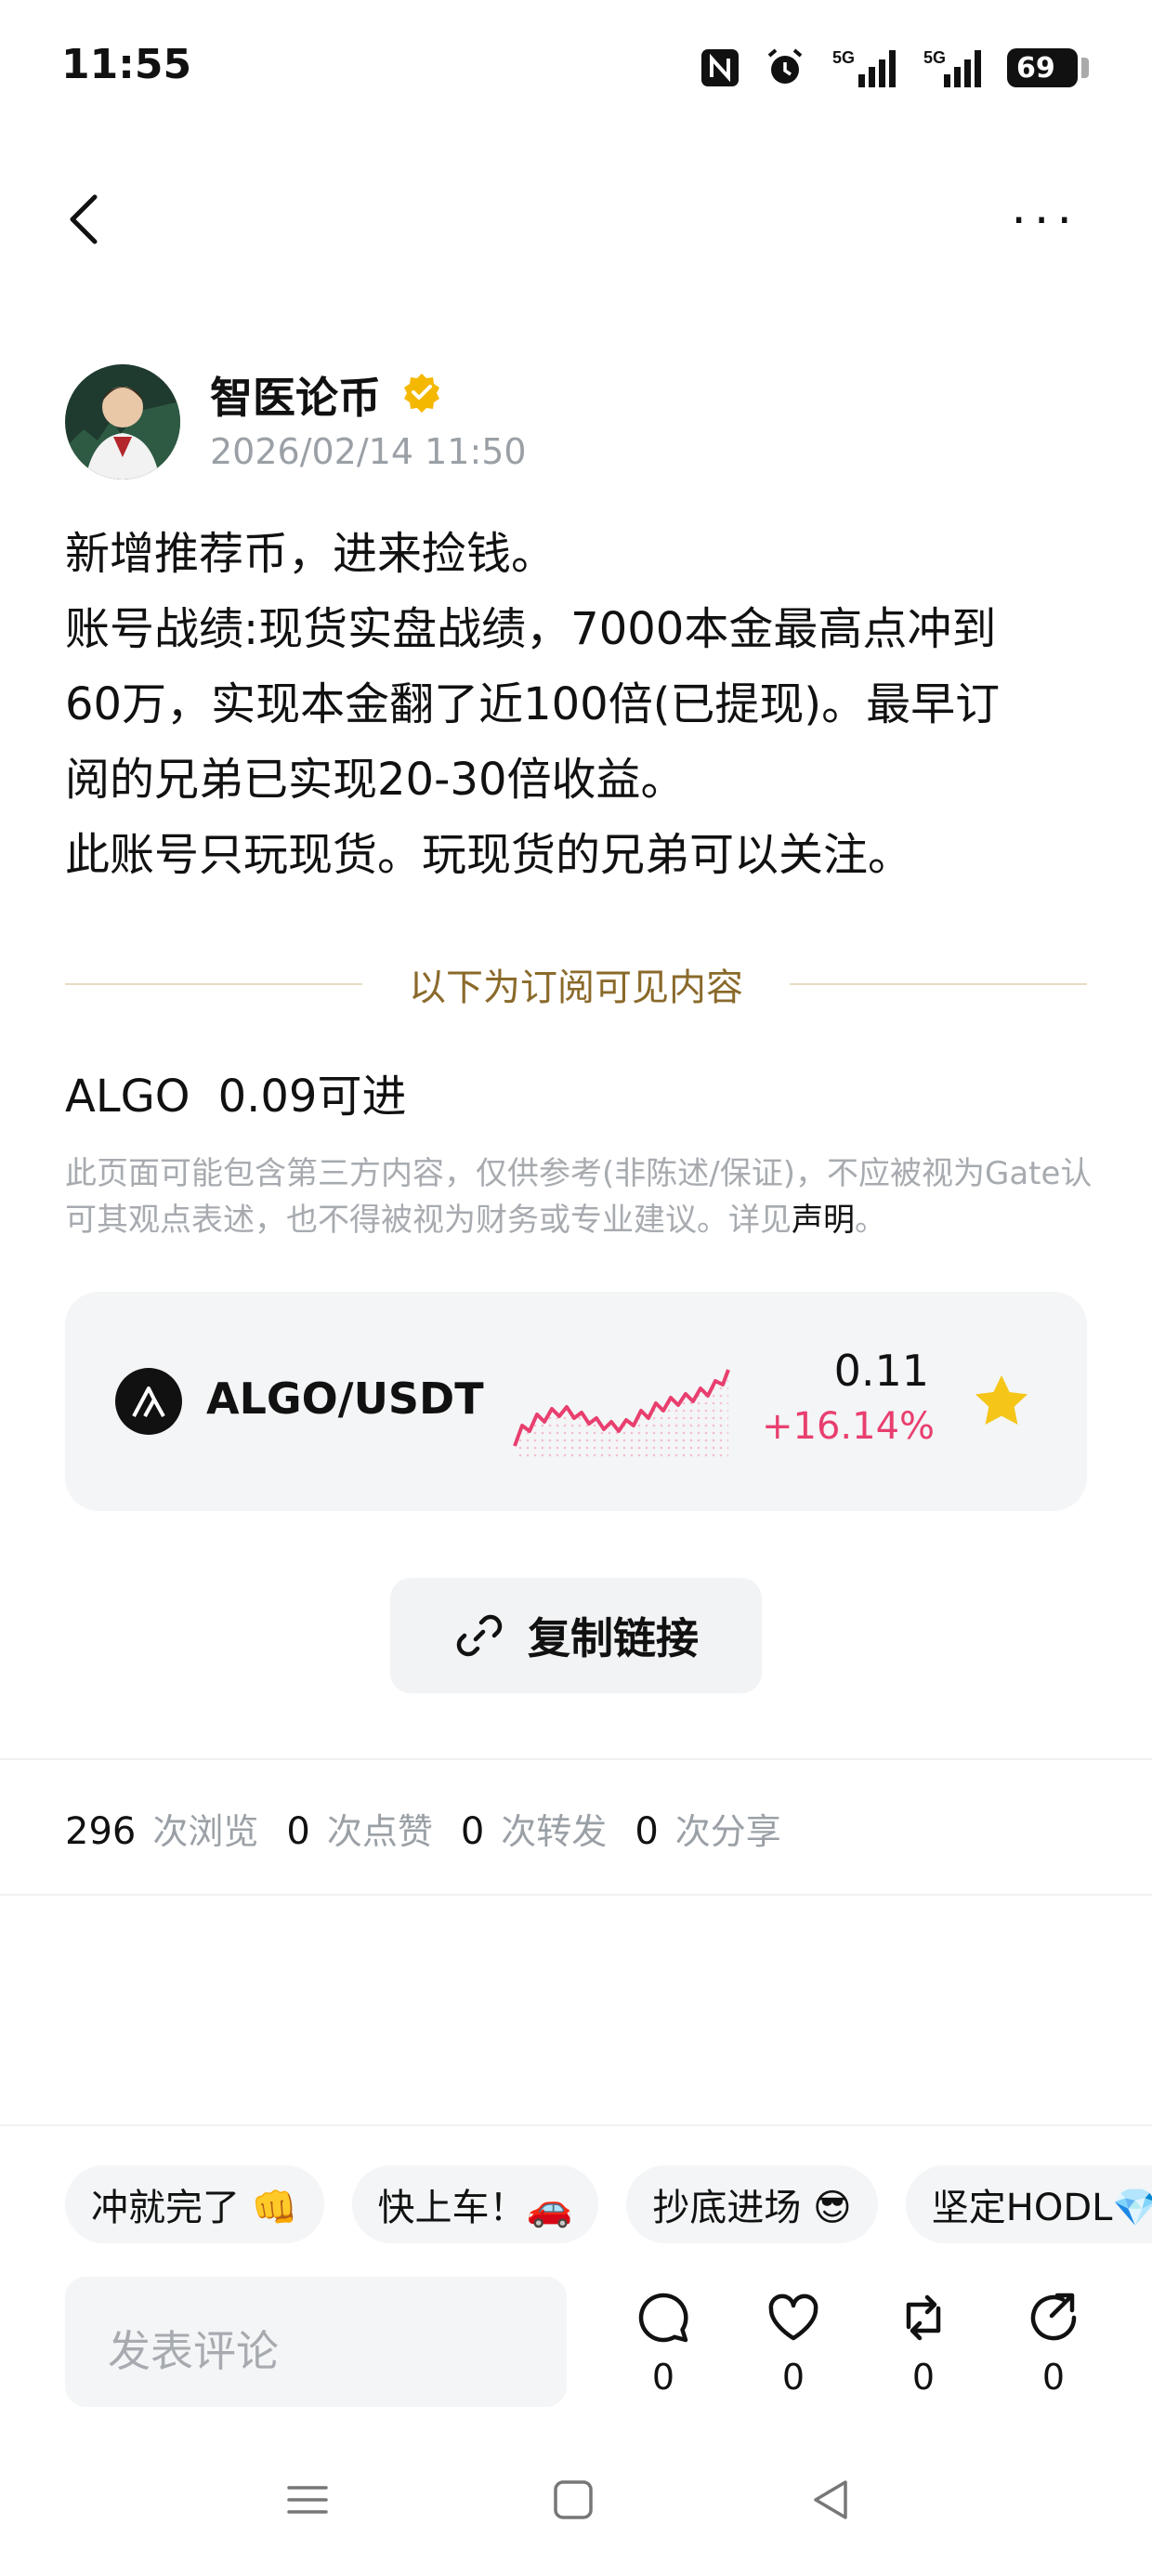 The height and width of the screenshot is (2576, 1152). What do you see at coordinates (613, 1638) in the screenshot?
I see `copy-link-label: 复制链接` at bounding box center [613, 1638].